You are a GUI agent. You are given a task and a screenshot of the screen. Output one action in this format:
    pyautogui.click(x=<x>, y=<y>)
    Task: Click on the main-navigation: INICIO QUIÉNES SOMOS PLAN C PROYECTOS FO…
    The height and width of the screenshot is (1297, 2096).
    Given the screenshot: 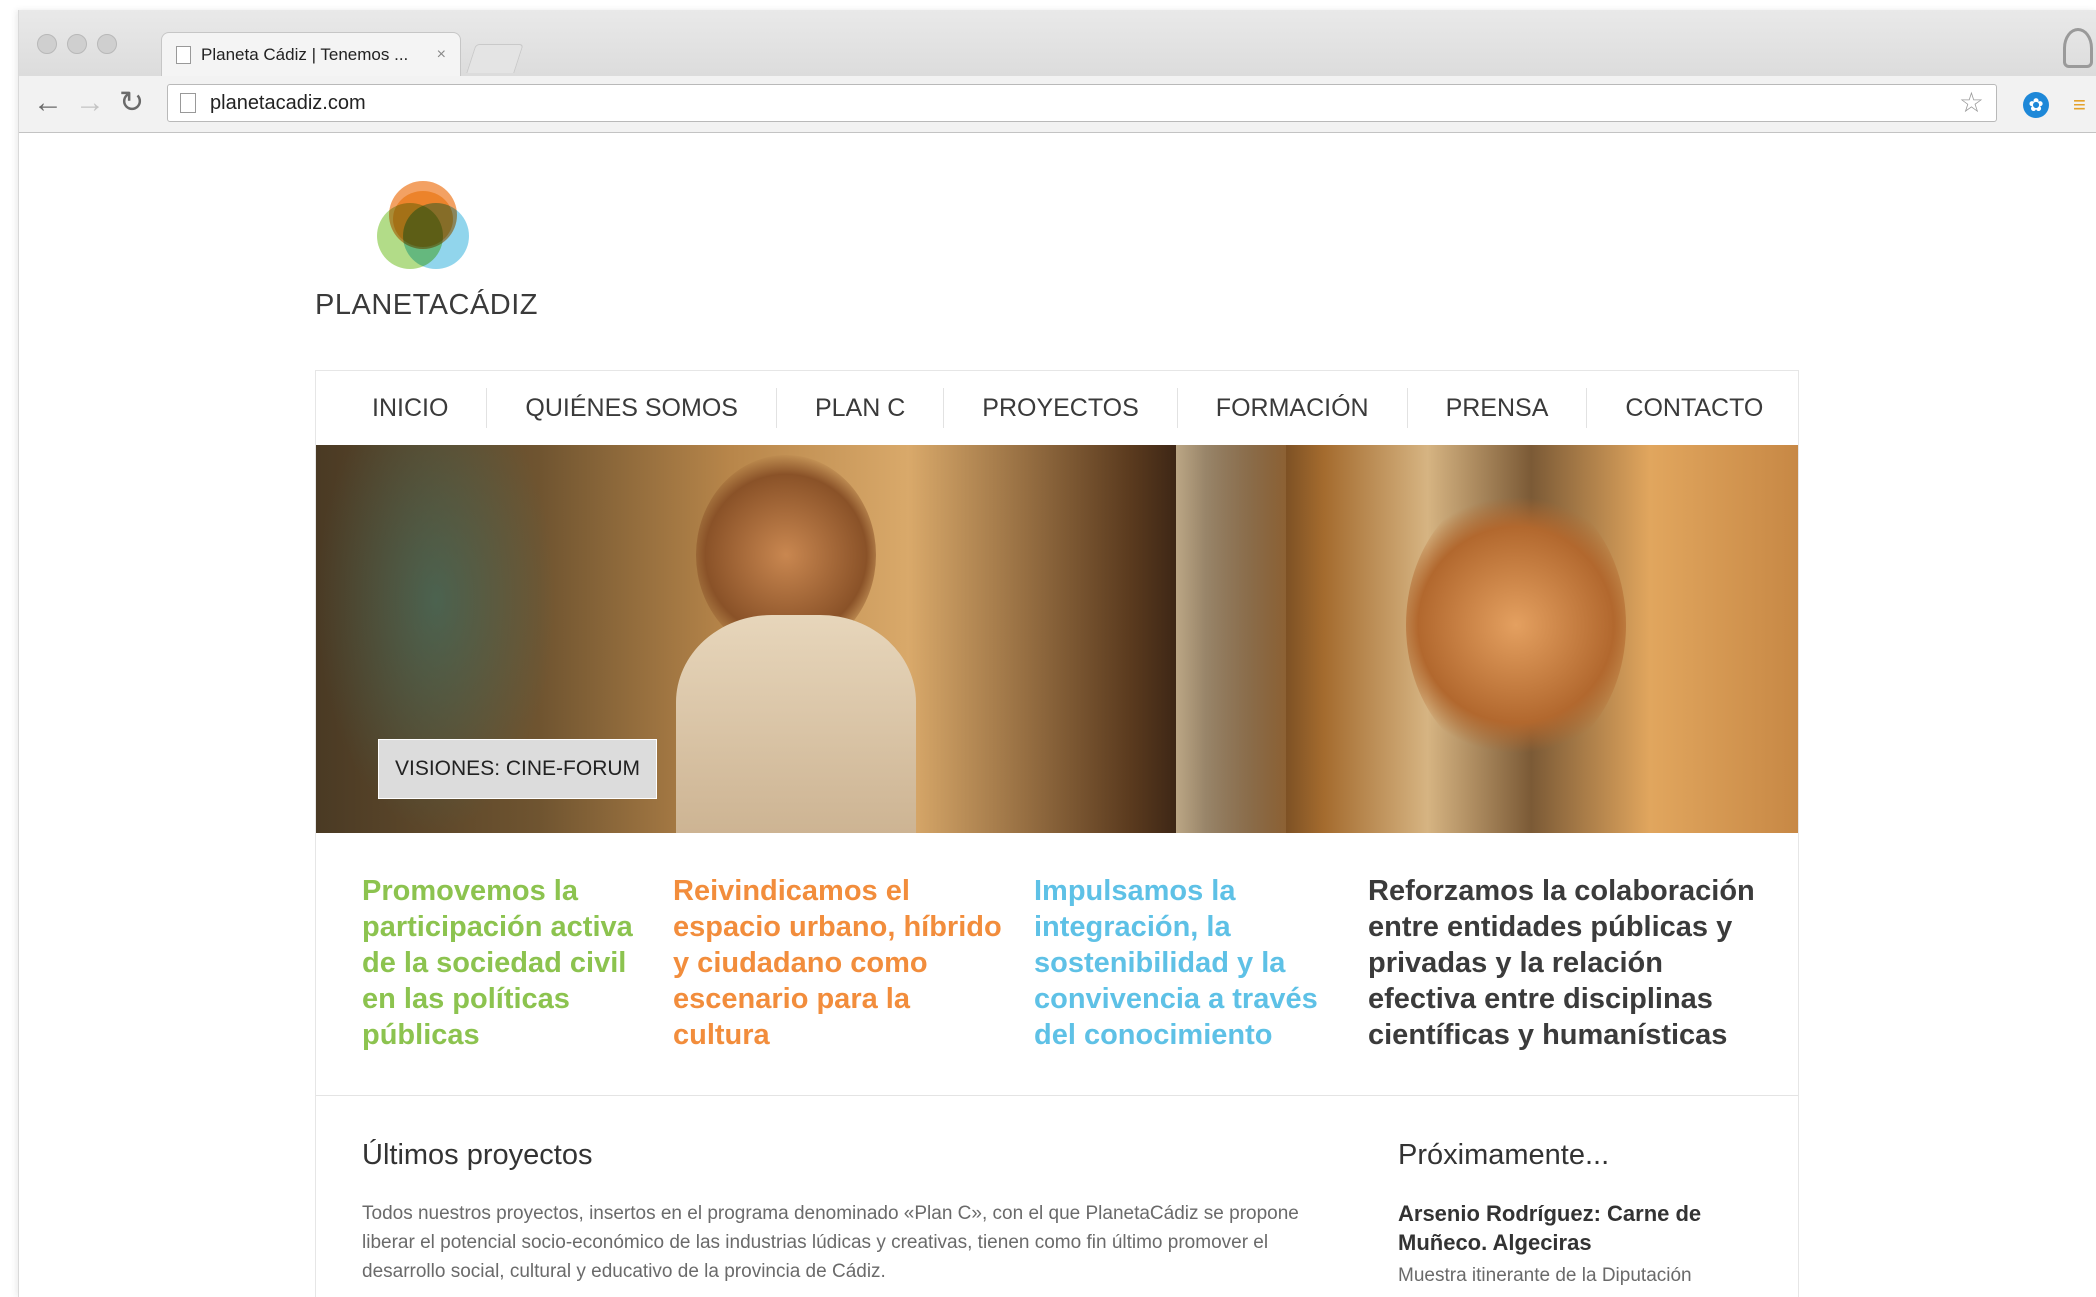 What is the action you would take?
    pyautogui.click(x=1057, y=408)
    